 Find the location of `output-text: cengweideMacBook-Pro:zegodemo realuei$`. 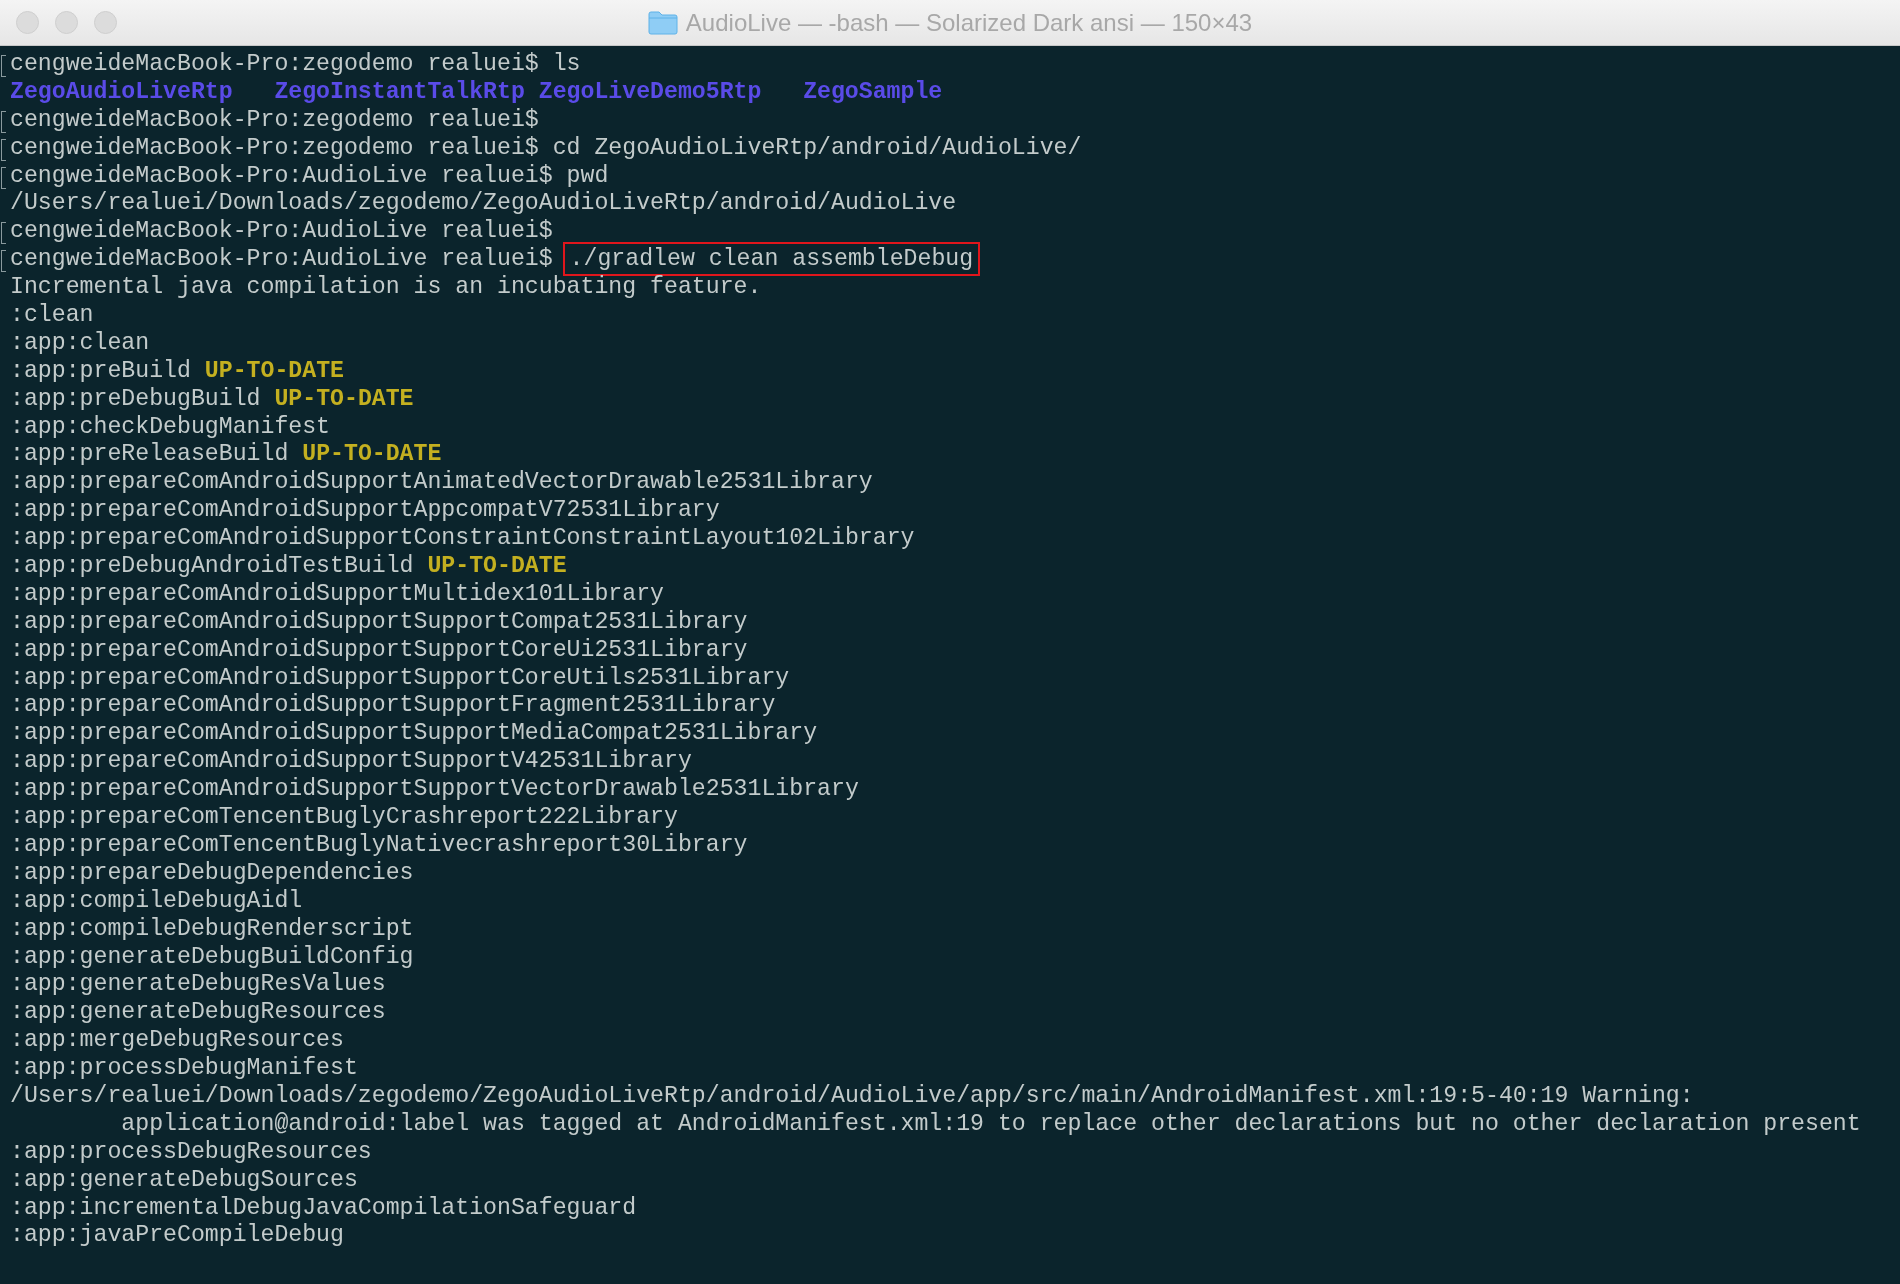

output-text: cengweideMacBook-Pro:zegodemo realuei$ is located at coordinates (274, 119).